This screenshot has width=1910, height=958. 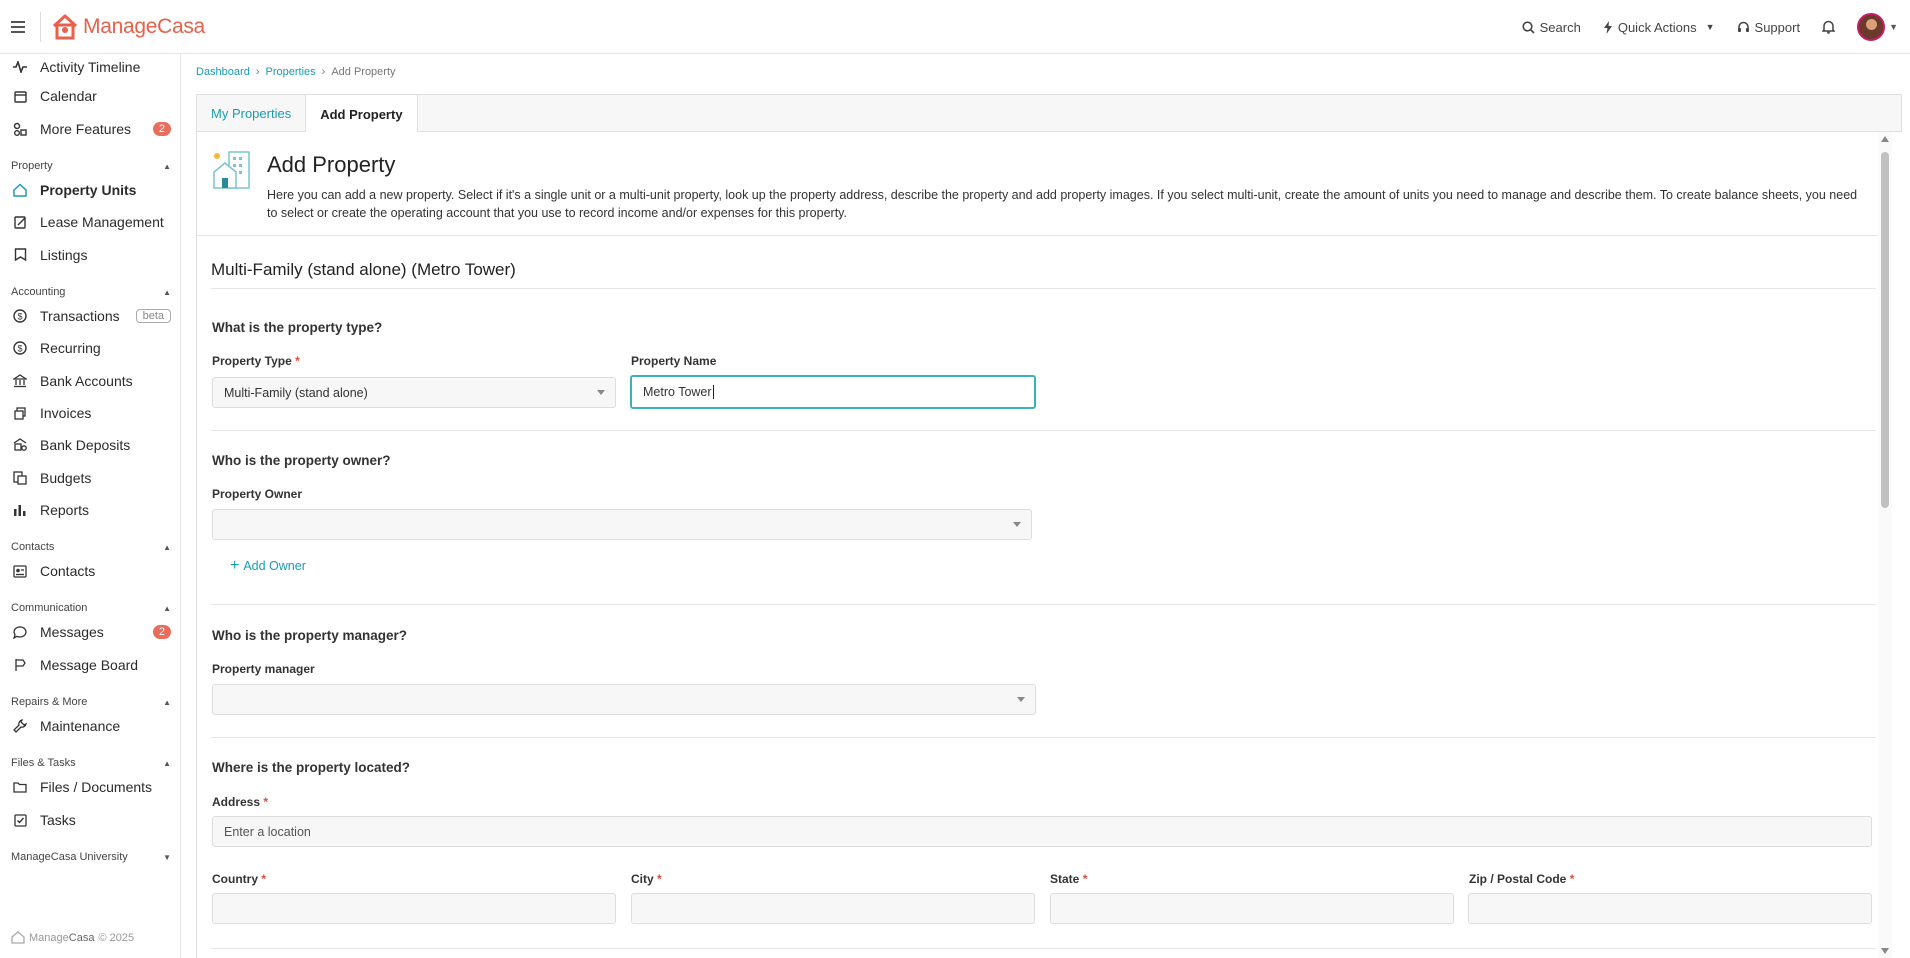 I want to click on sidebar-item-transactions: $ Transactions beta, so click(x=90, y=316).